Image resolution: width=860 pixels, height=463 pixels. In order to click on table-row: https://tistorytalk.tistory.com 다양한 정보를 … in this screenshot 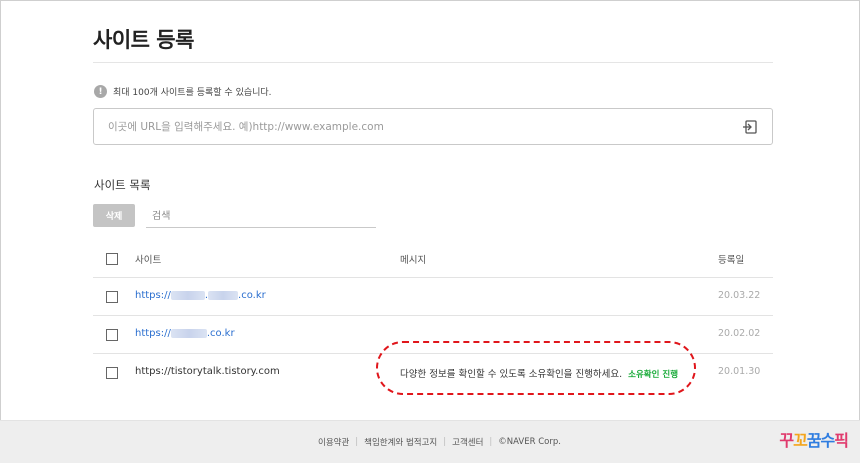, I will do `click(433, 373)`.